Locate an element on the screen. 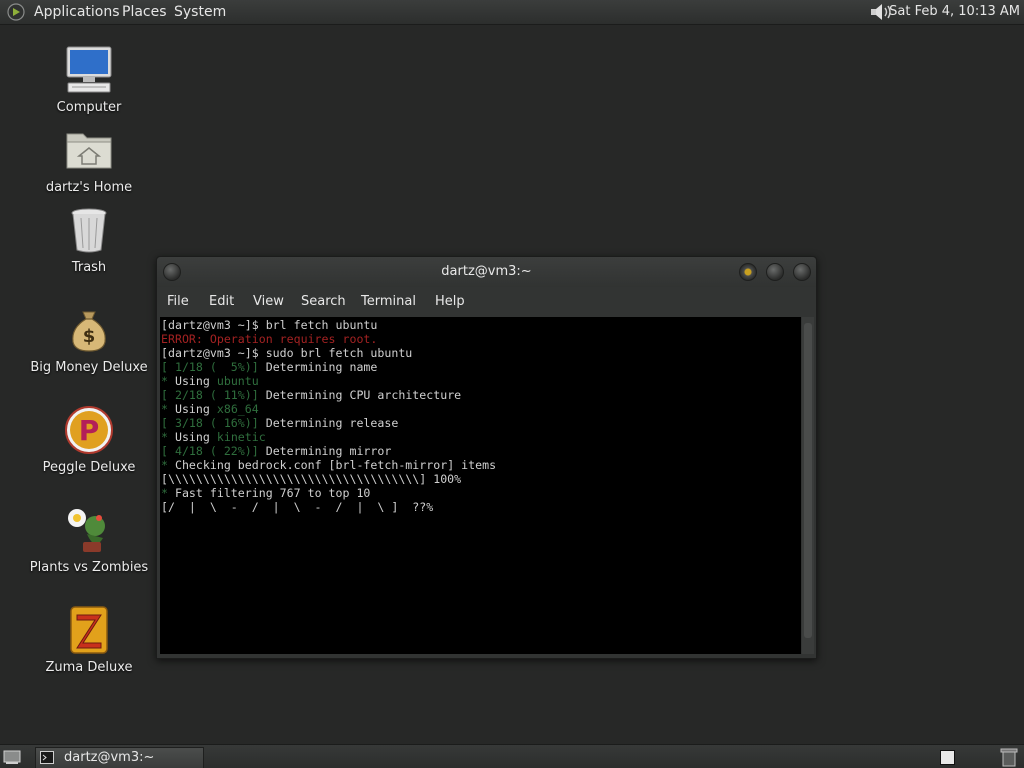  terminal-icon is located at coordinates (47, 757).